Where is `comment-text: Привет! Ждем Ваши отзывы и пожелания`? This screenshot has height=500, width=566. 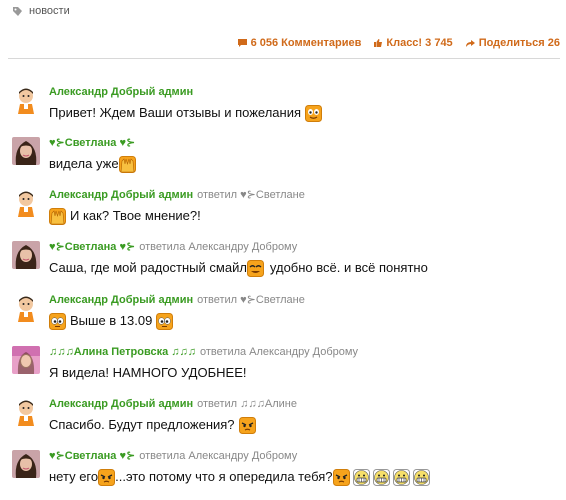 comment-text: Привет! Ждем Ваши отзывы и пожелания is located at coordinates (185, 113).